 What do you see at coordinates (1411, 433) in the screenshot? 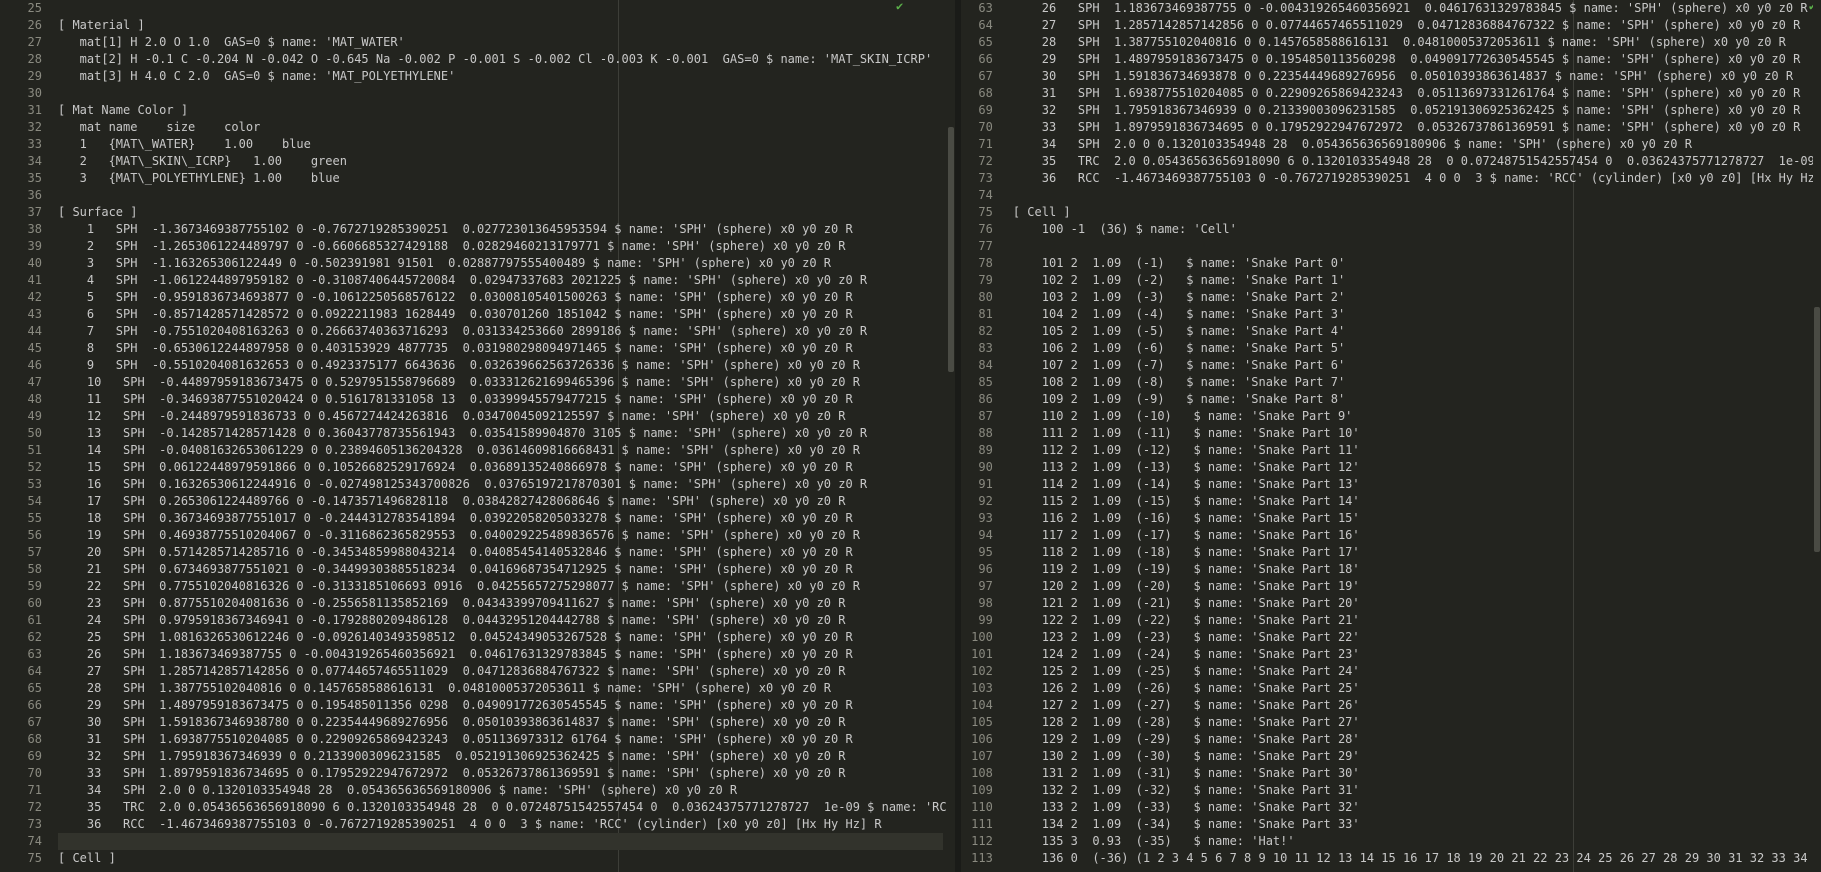
I see `code-line: 111 2 1.09 (-11) $ name: 'Snake Part 10'` at bounding box center [1411, 433].